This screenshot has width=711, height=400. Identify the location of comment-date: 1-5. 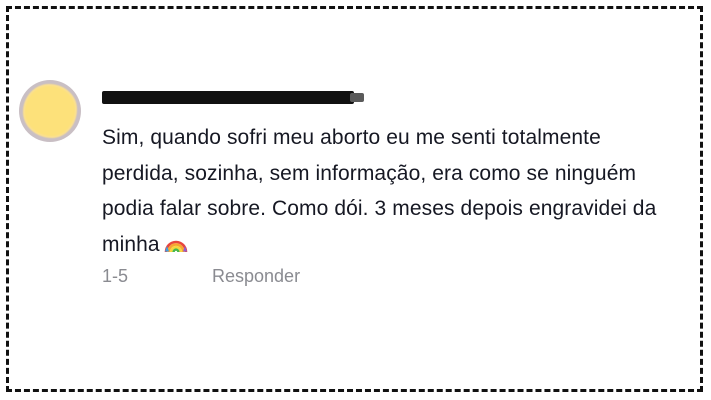
(115, 275).